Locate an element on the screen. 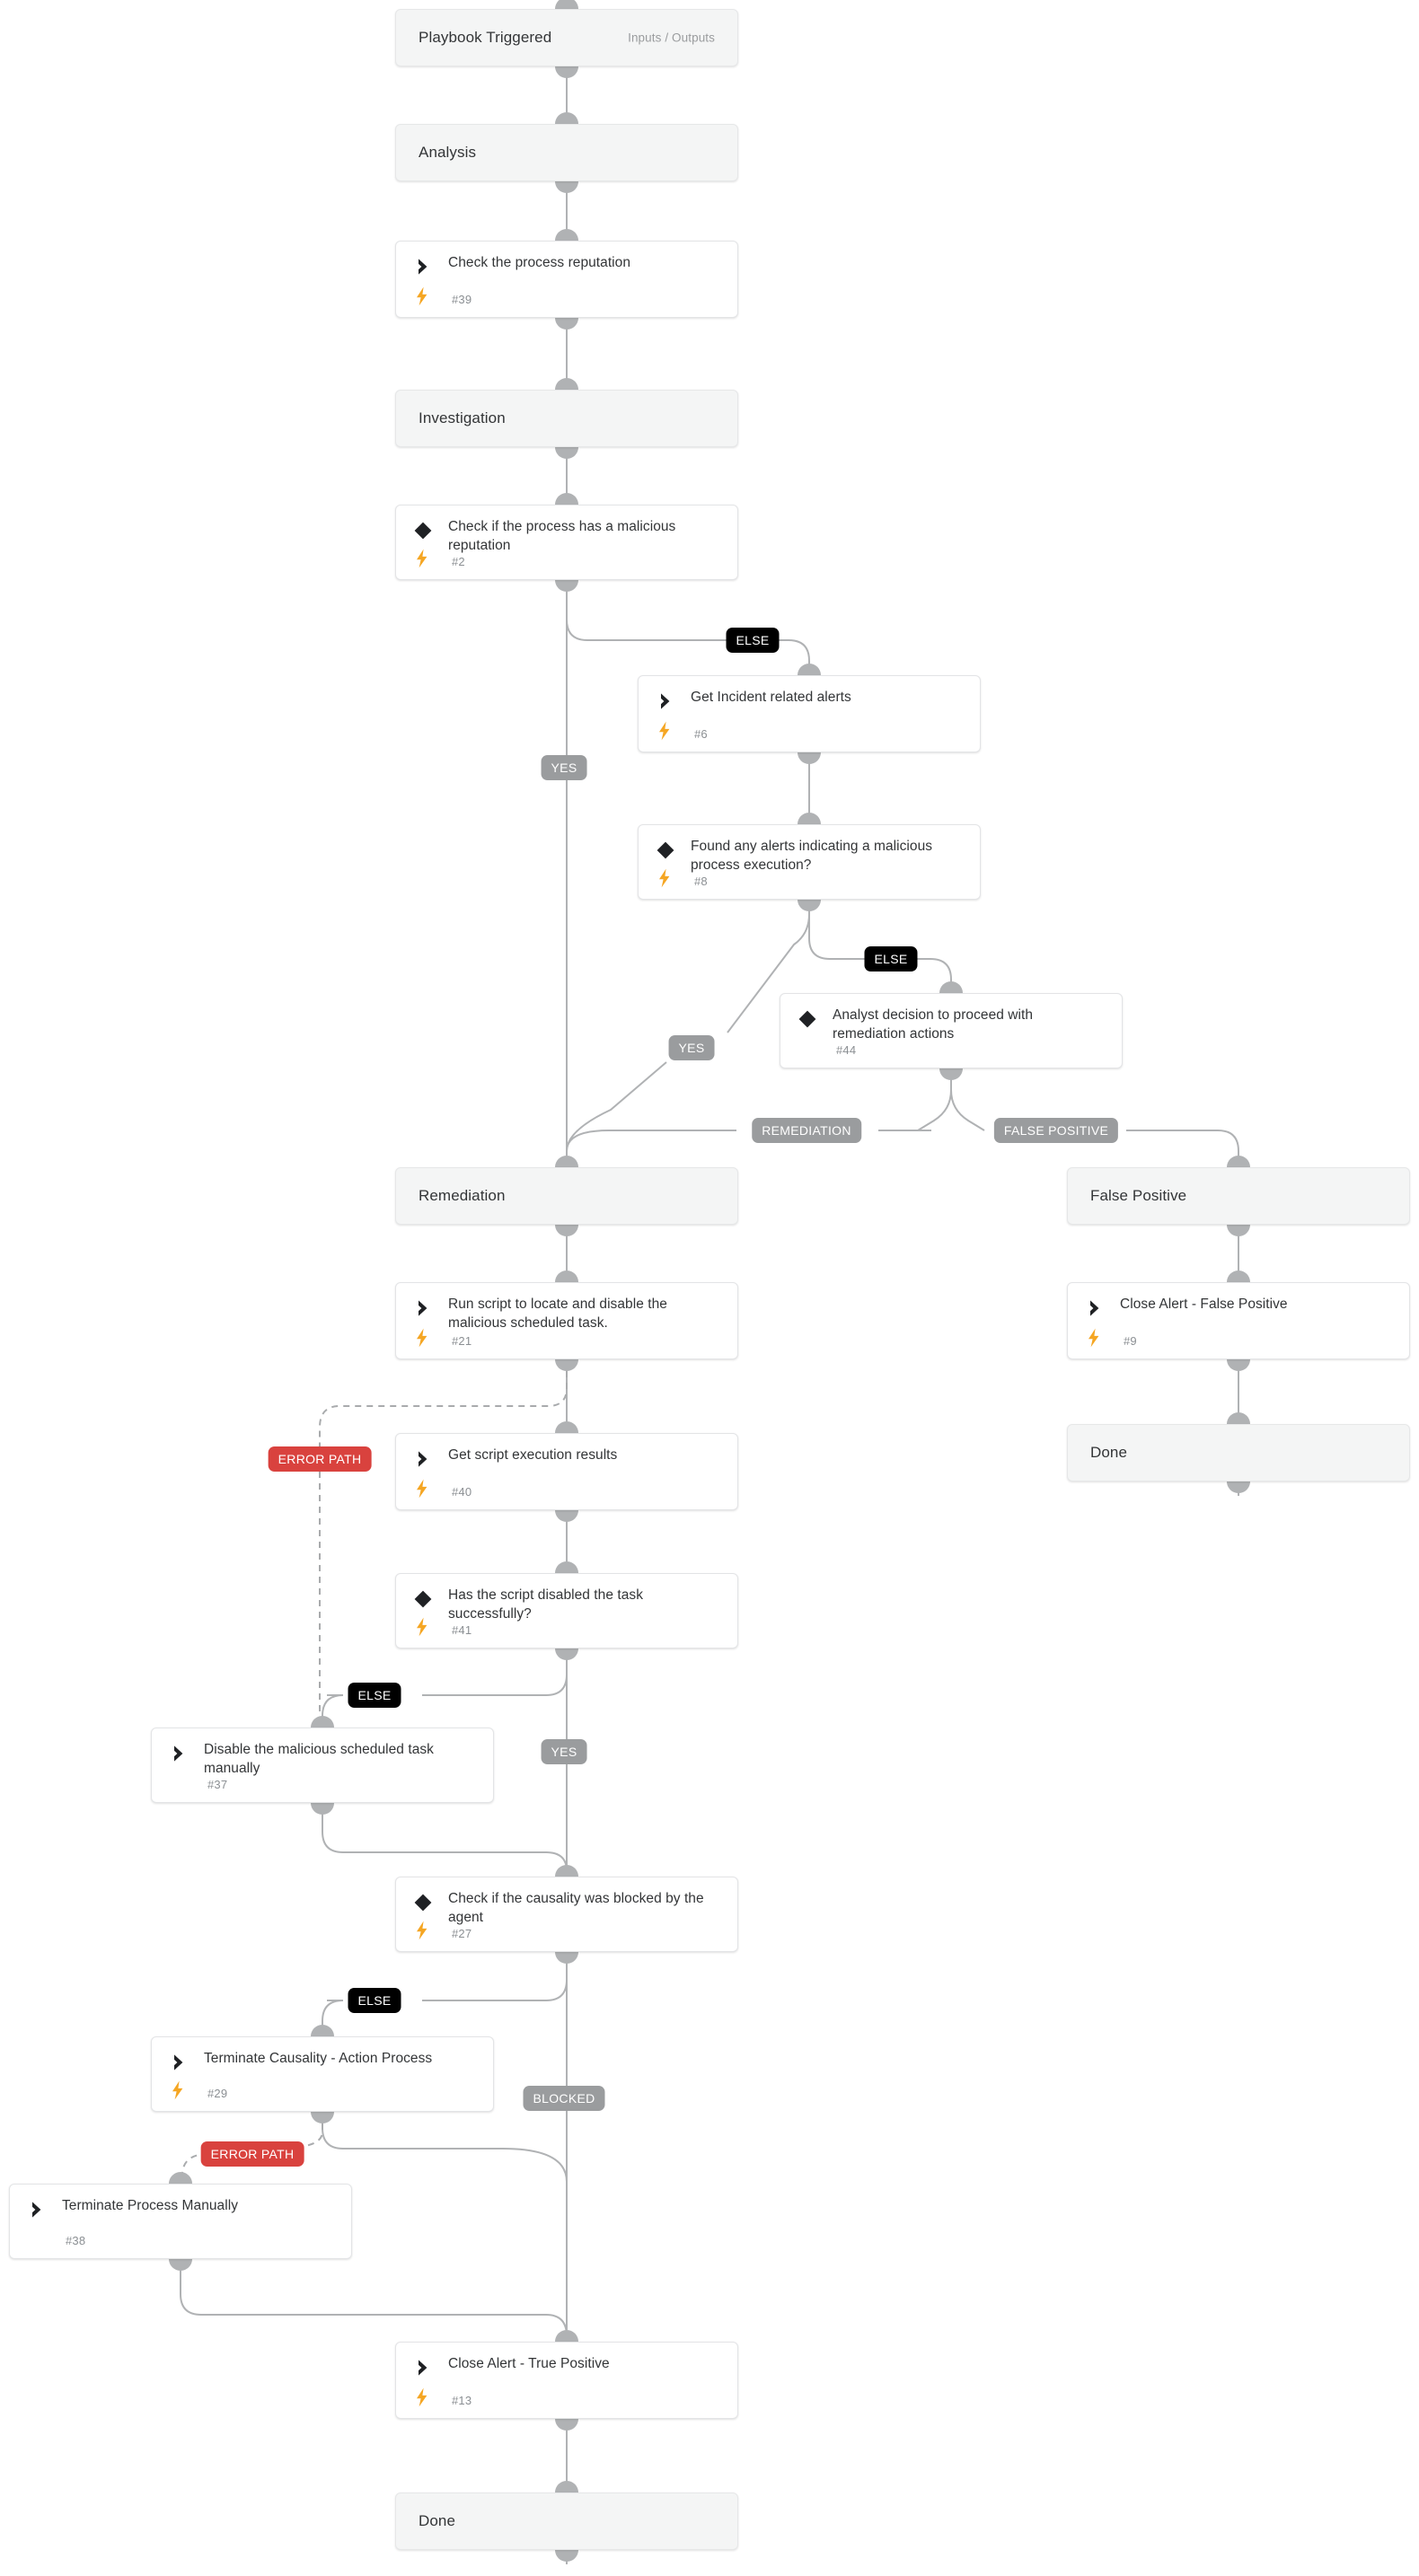 The width and height of the screenshot is (1419, 2576). node-investigation: Investigation is located at coordinates (566, 419).